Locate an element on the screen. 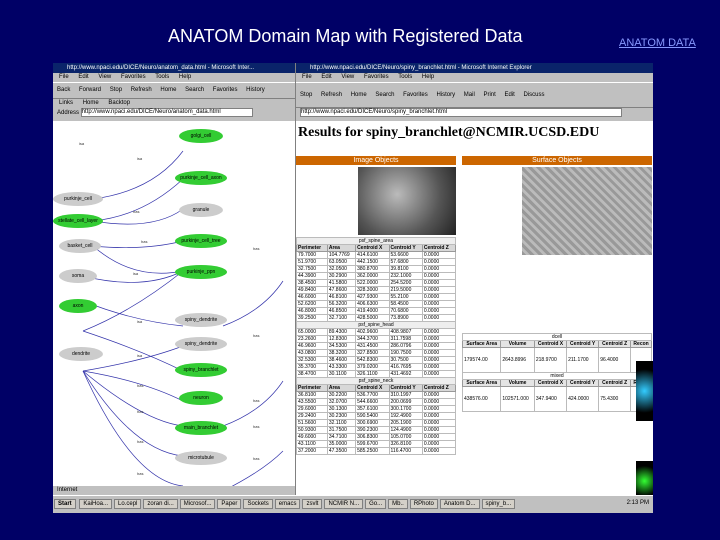 The width and height of the screenshot is (720, 540). table-cell: 438576.00 is located at coordinates (481, 399).